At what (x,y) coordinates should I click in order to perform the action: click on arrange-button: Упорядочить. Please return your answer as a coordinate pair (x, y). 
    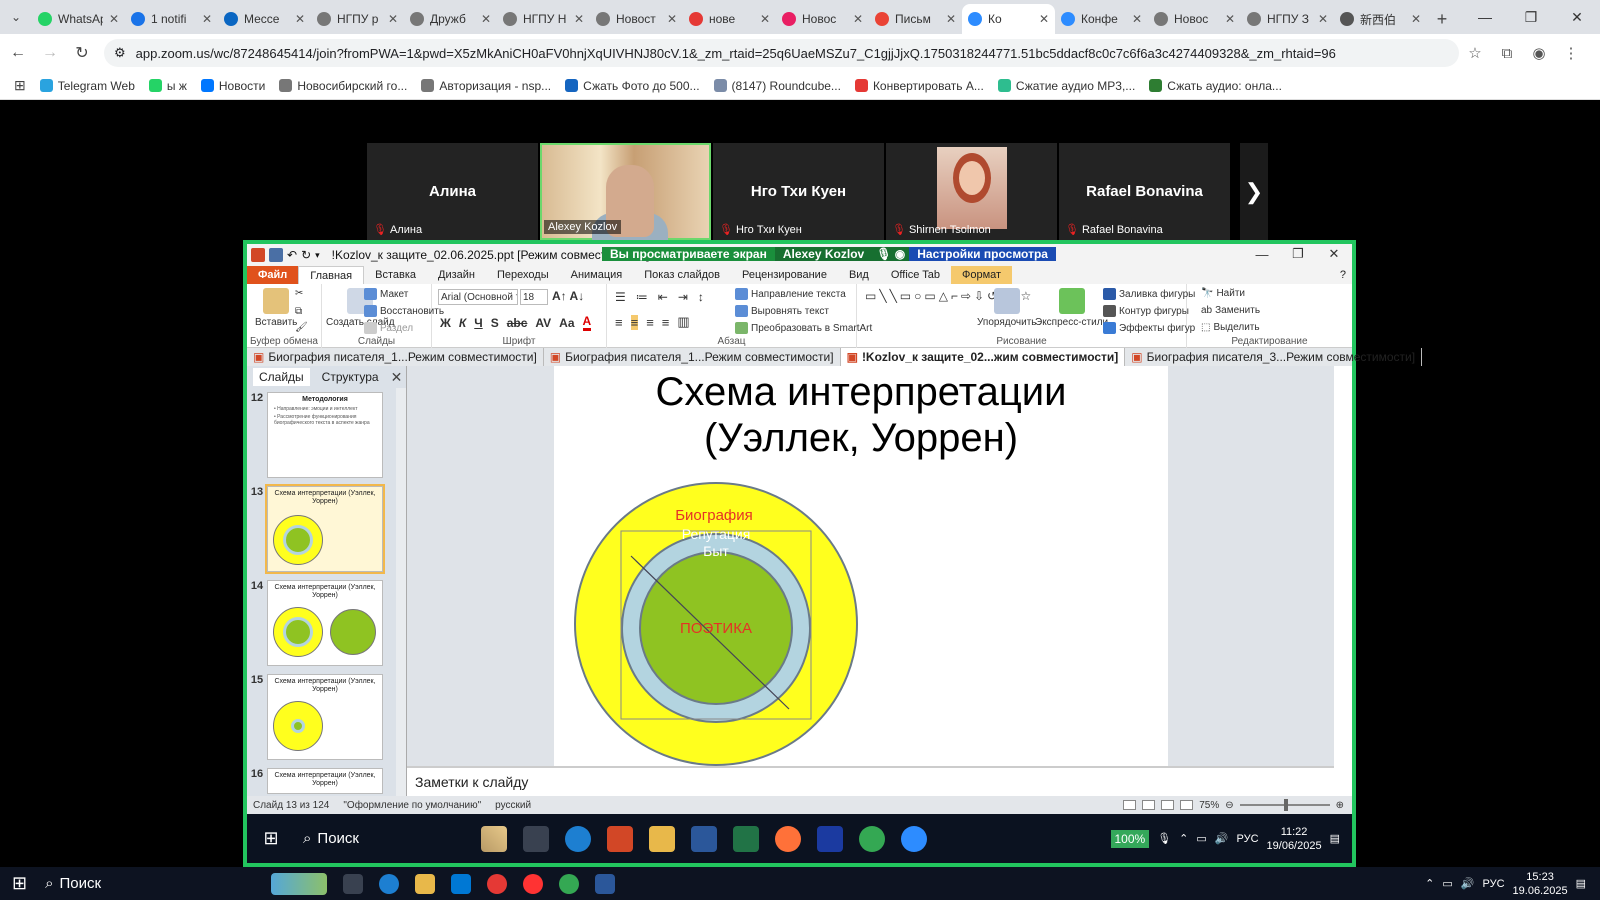
    Looking at the image, I should click on (1007, 308).